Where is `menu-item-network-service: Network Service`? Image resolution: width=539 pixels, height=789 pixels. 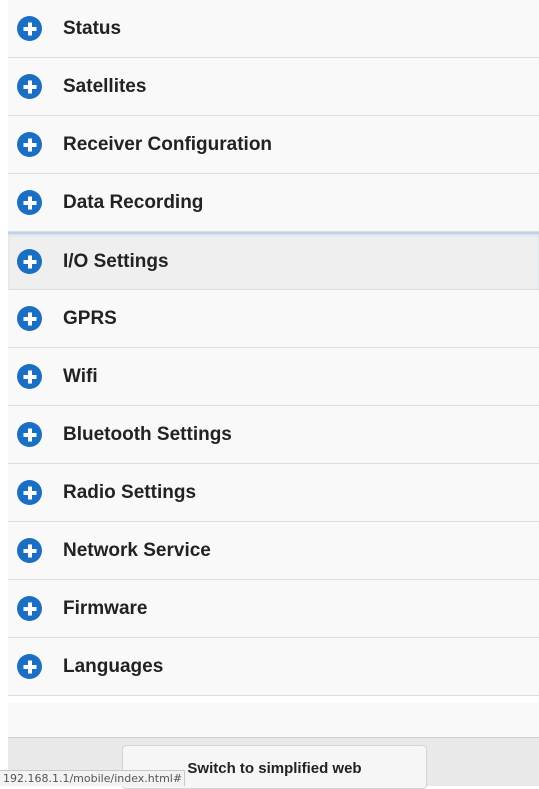 menu-item-network-service: Network Service is located at coordinates (273, 551).